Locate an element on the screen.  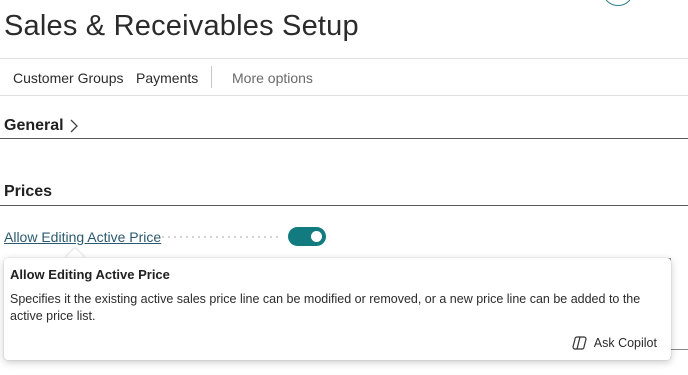
general-section-line is located at coordinates (344, 138).